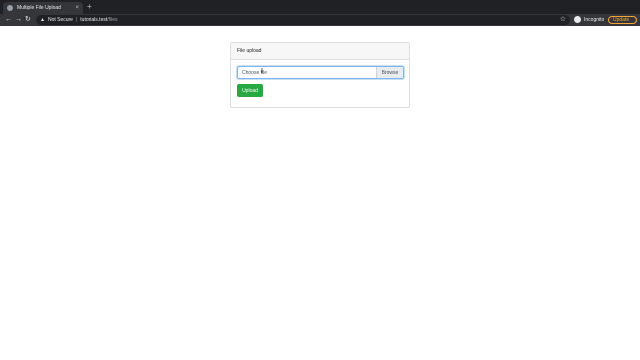 The height and width of the screenshot is (360, 640). I want to click on forward-icon: →, so click(18, 20).